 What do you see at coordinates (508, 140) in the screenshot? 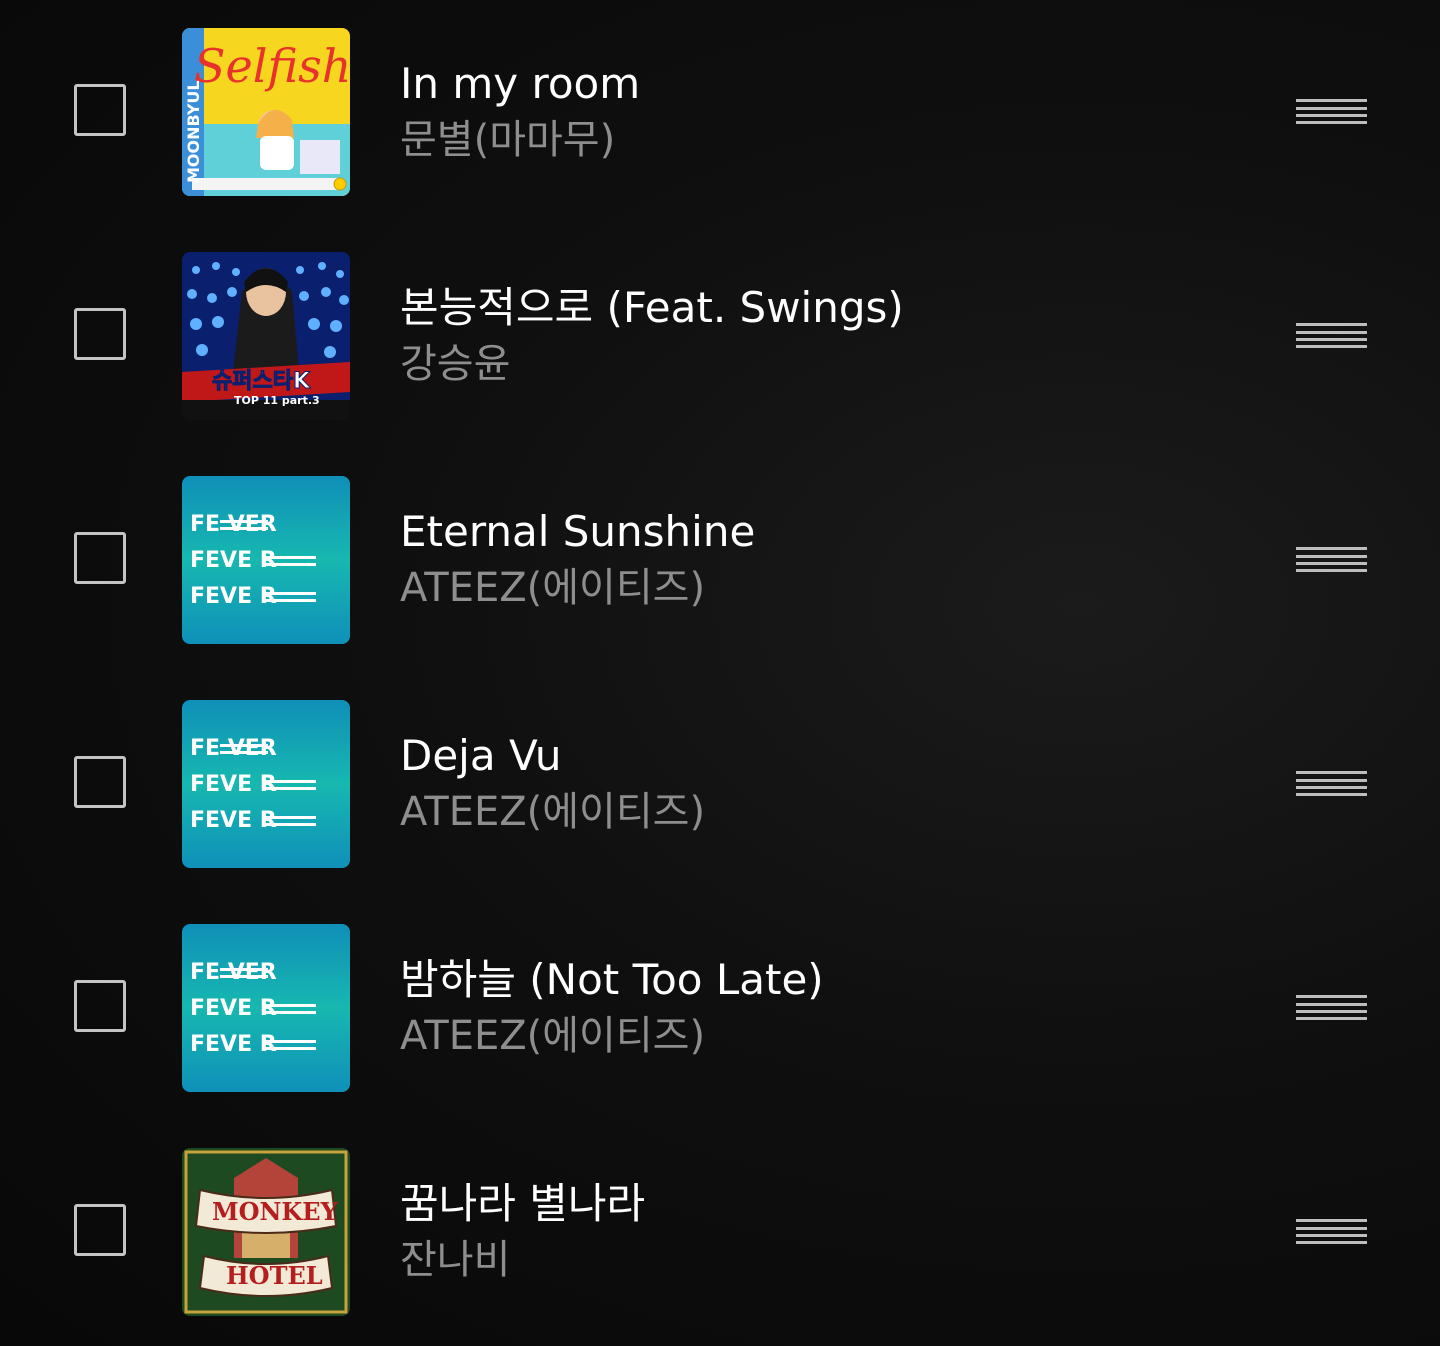
I see `track-artist: 문별(마마무)` at bounding box center [508, 140].